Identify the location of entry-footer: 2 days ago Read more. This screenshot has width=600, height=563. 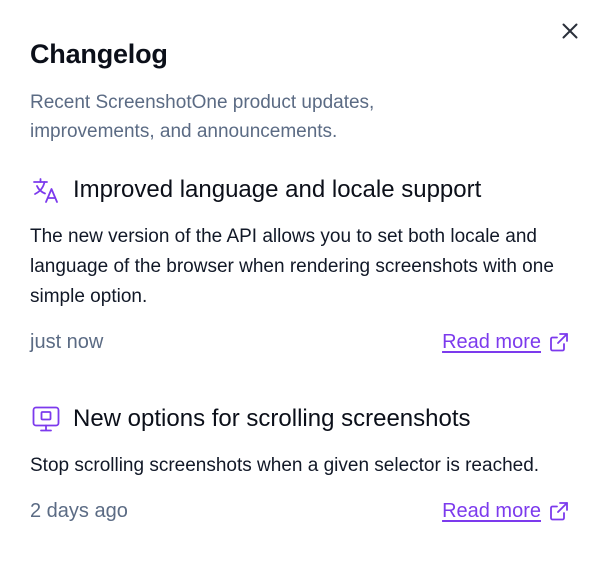
(300, 511).